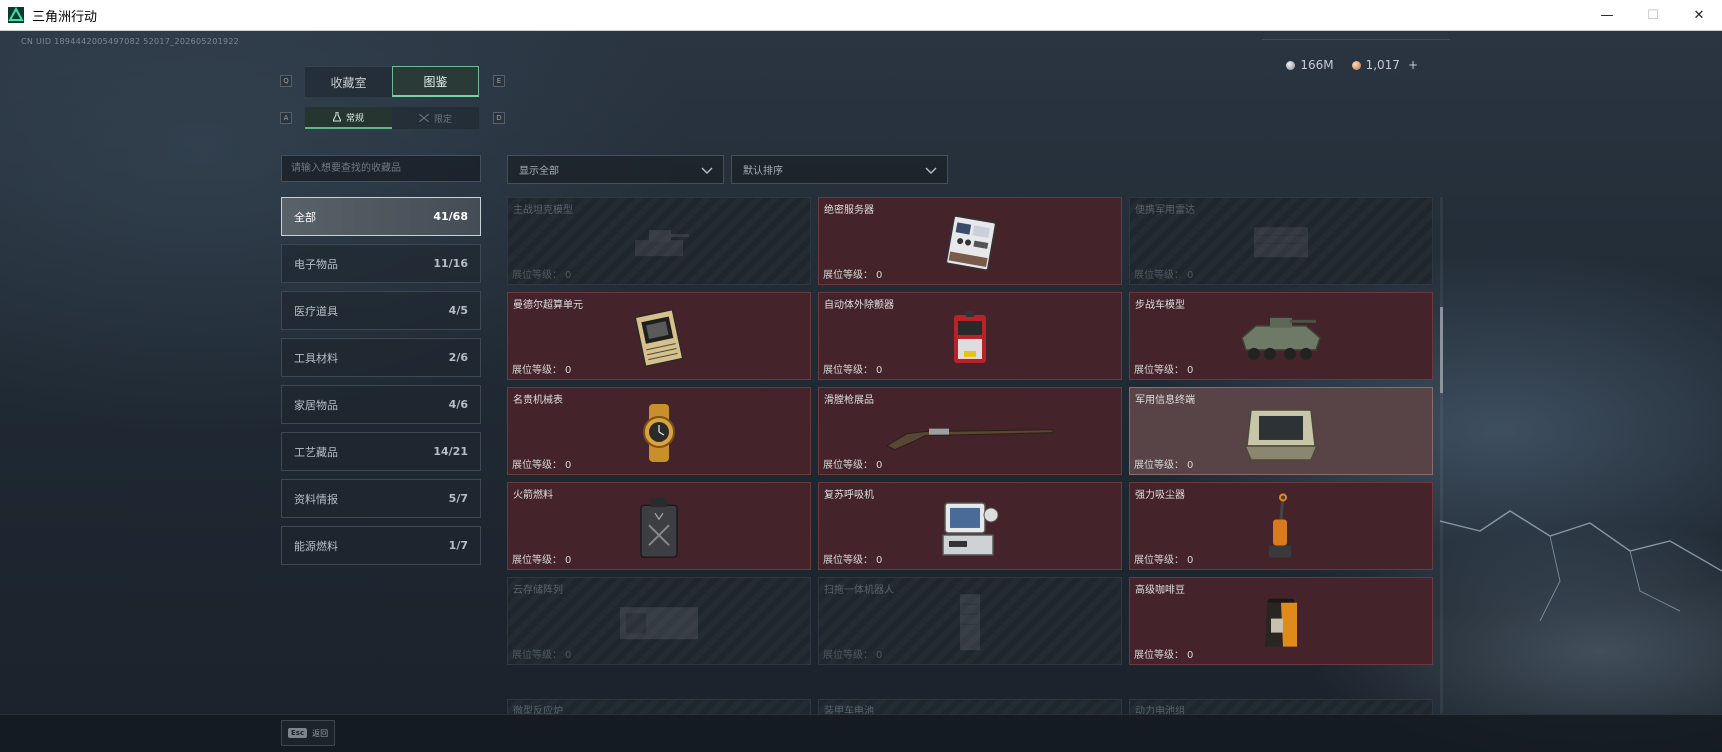 The height and width of the screenshot is (752, 1722). I want to click on terminal-icon, so click(1281, 435).